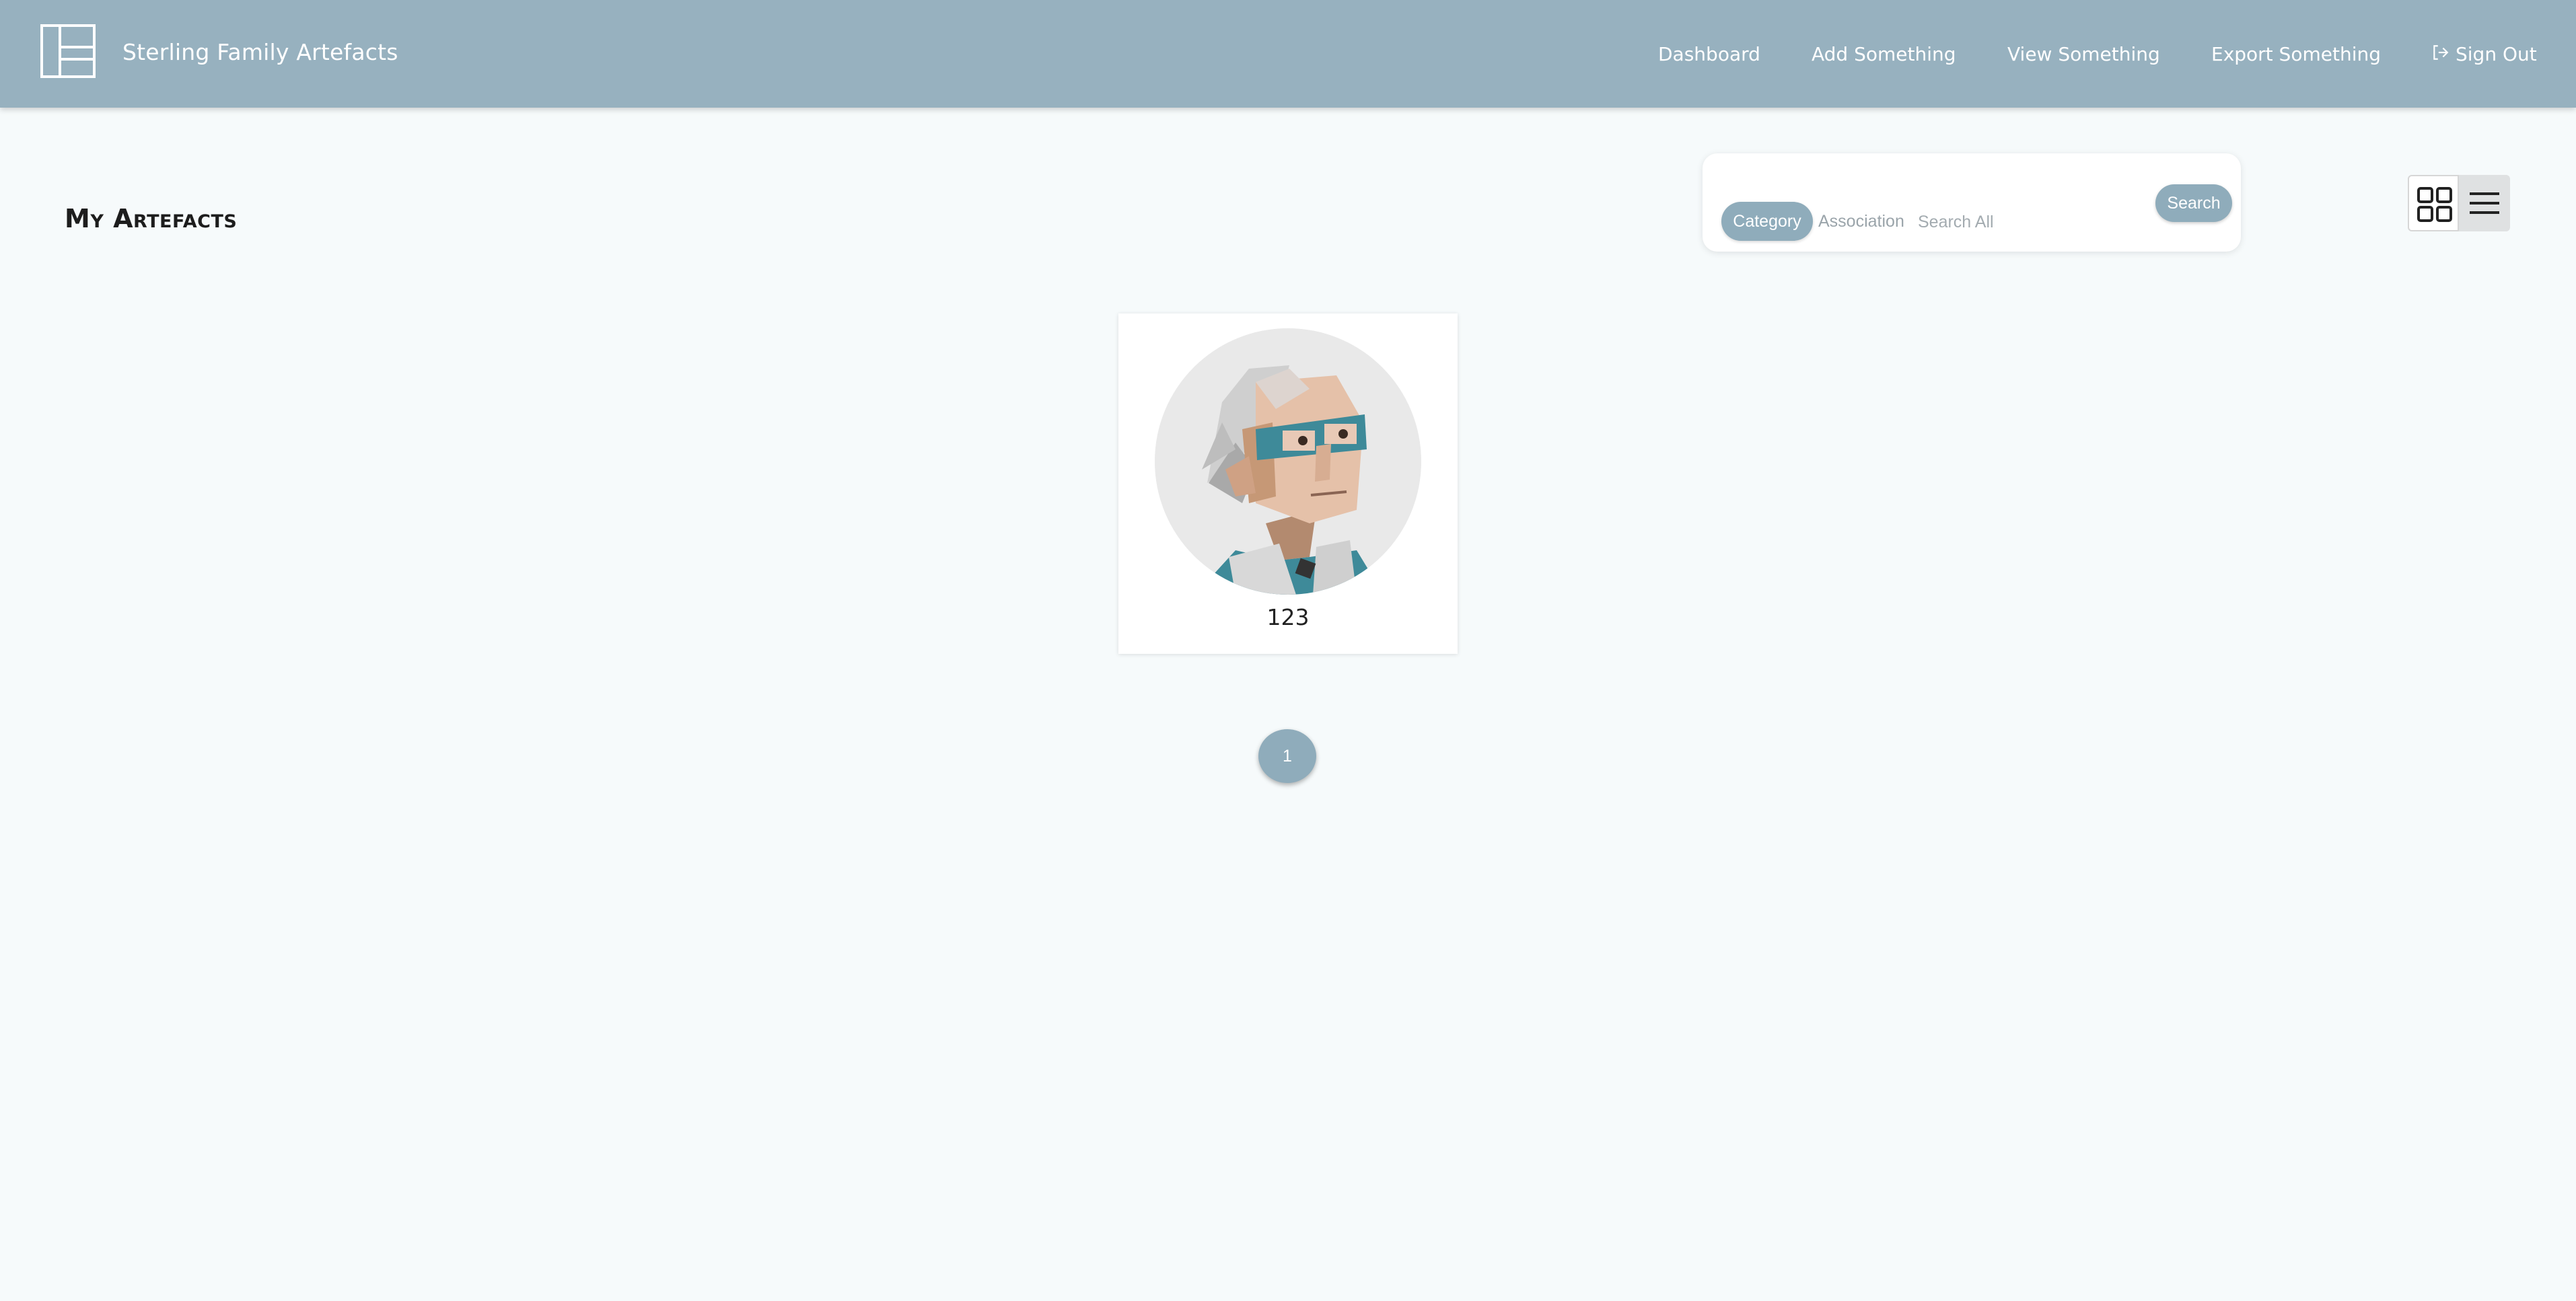 Image resolution: width=2576 pixels, height=1301 pixels. I want to click on sign-out-label: Sign Out, so click(2496, 54).